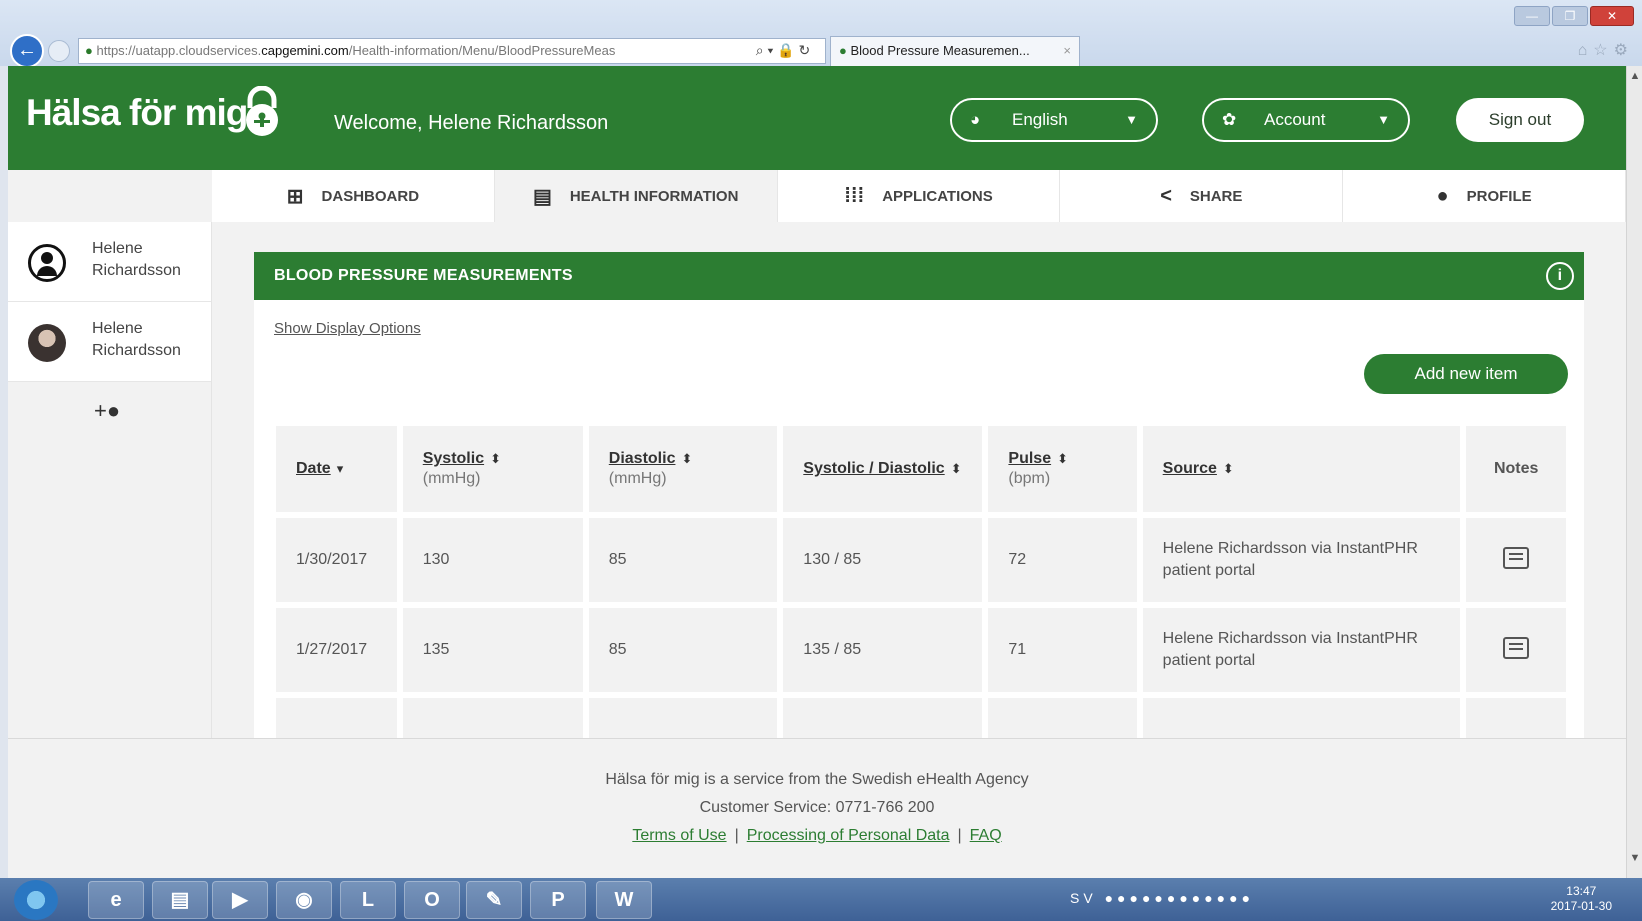  Describe the element at coordinates (423, 275) in the screenshot. I see `panel-title: BLOOD PRESSURE MEASUREMENTS` at that location.